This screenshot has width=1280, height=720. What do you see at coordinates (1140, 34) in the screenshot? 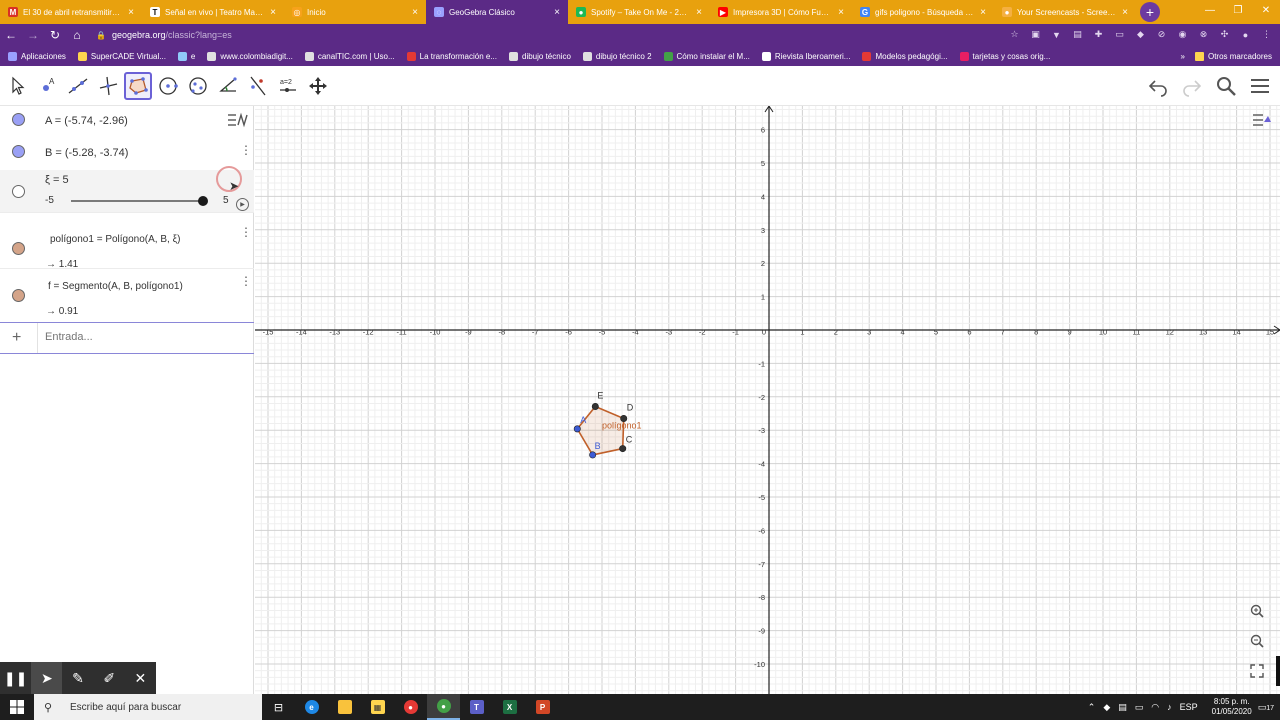
I see `extension-icon: ◆` at bounding box center [1140, 34].